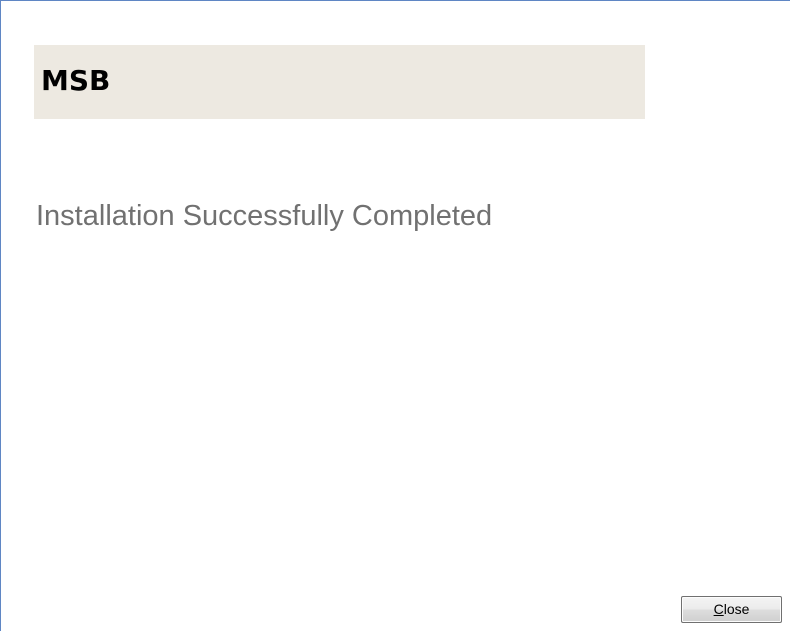 This screenshot has height=631, width=790. What do you see at coordinates (736, 609) in the screenshot?
I see `close-button-label: lose` at bounding box center [736, 609].